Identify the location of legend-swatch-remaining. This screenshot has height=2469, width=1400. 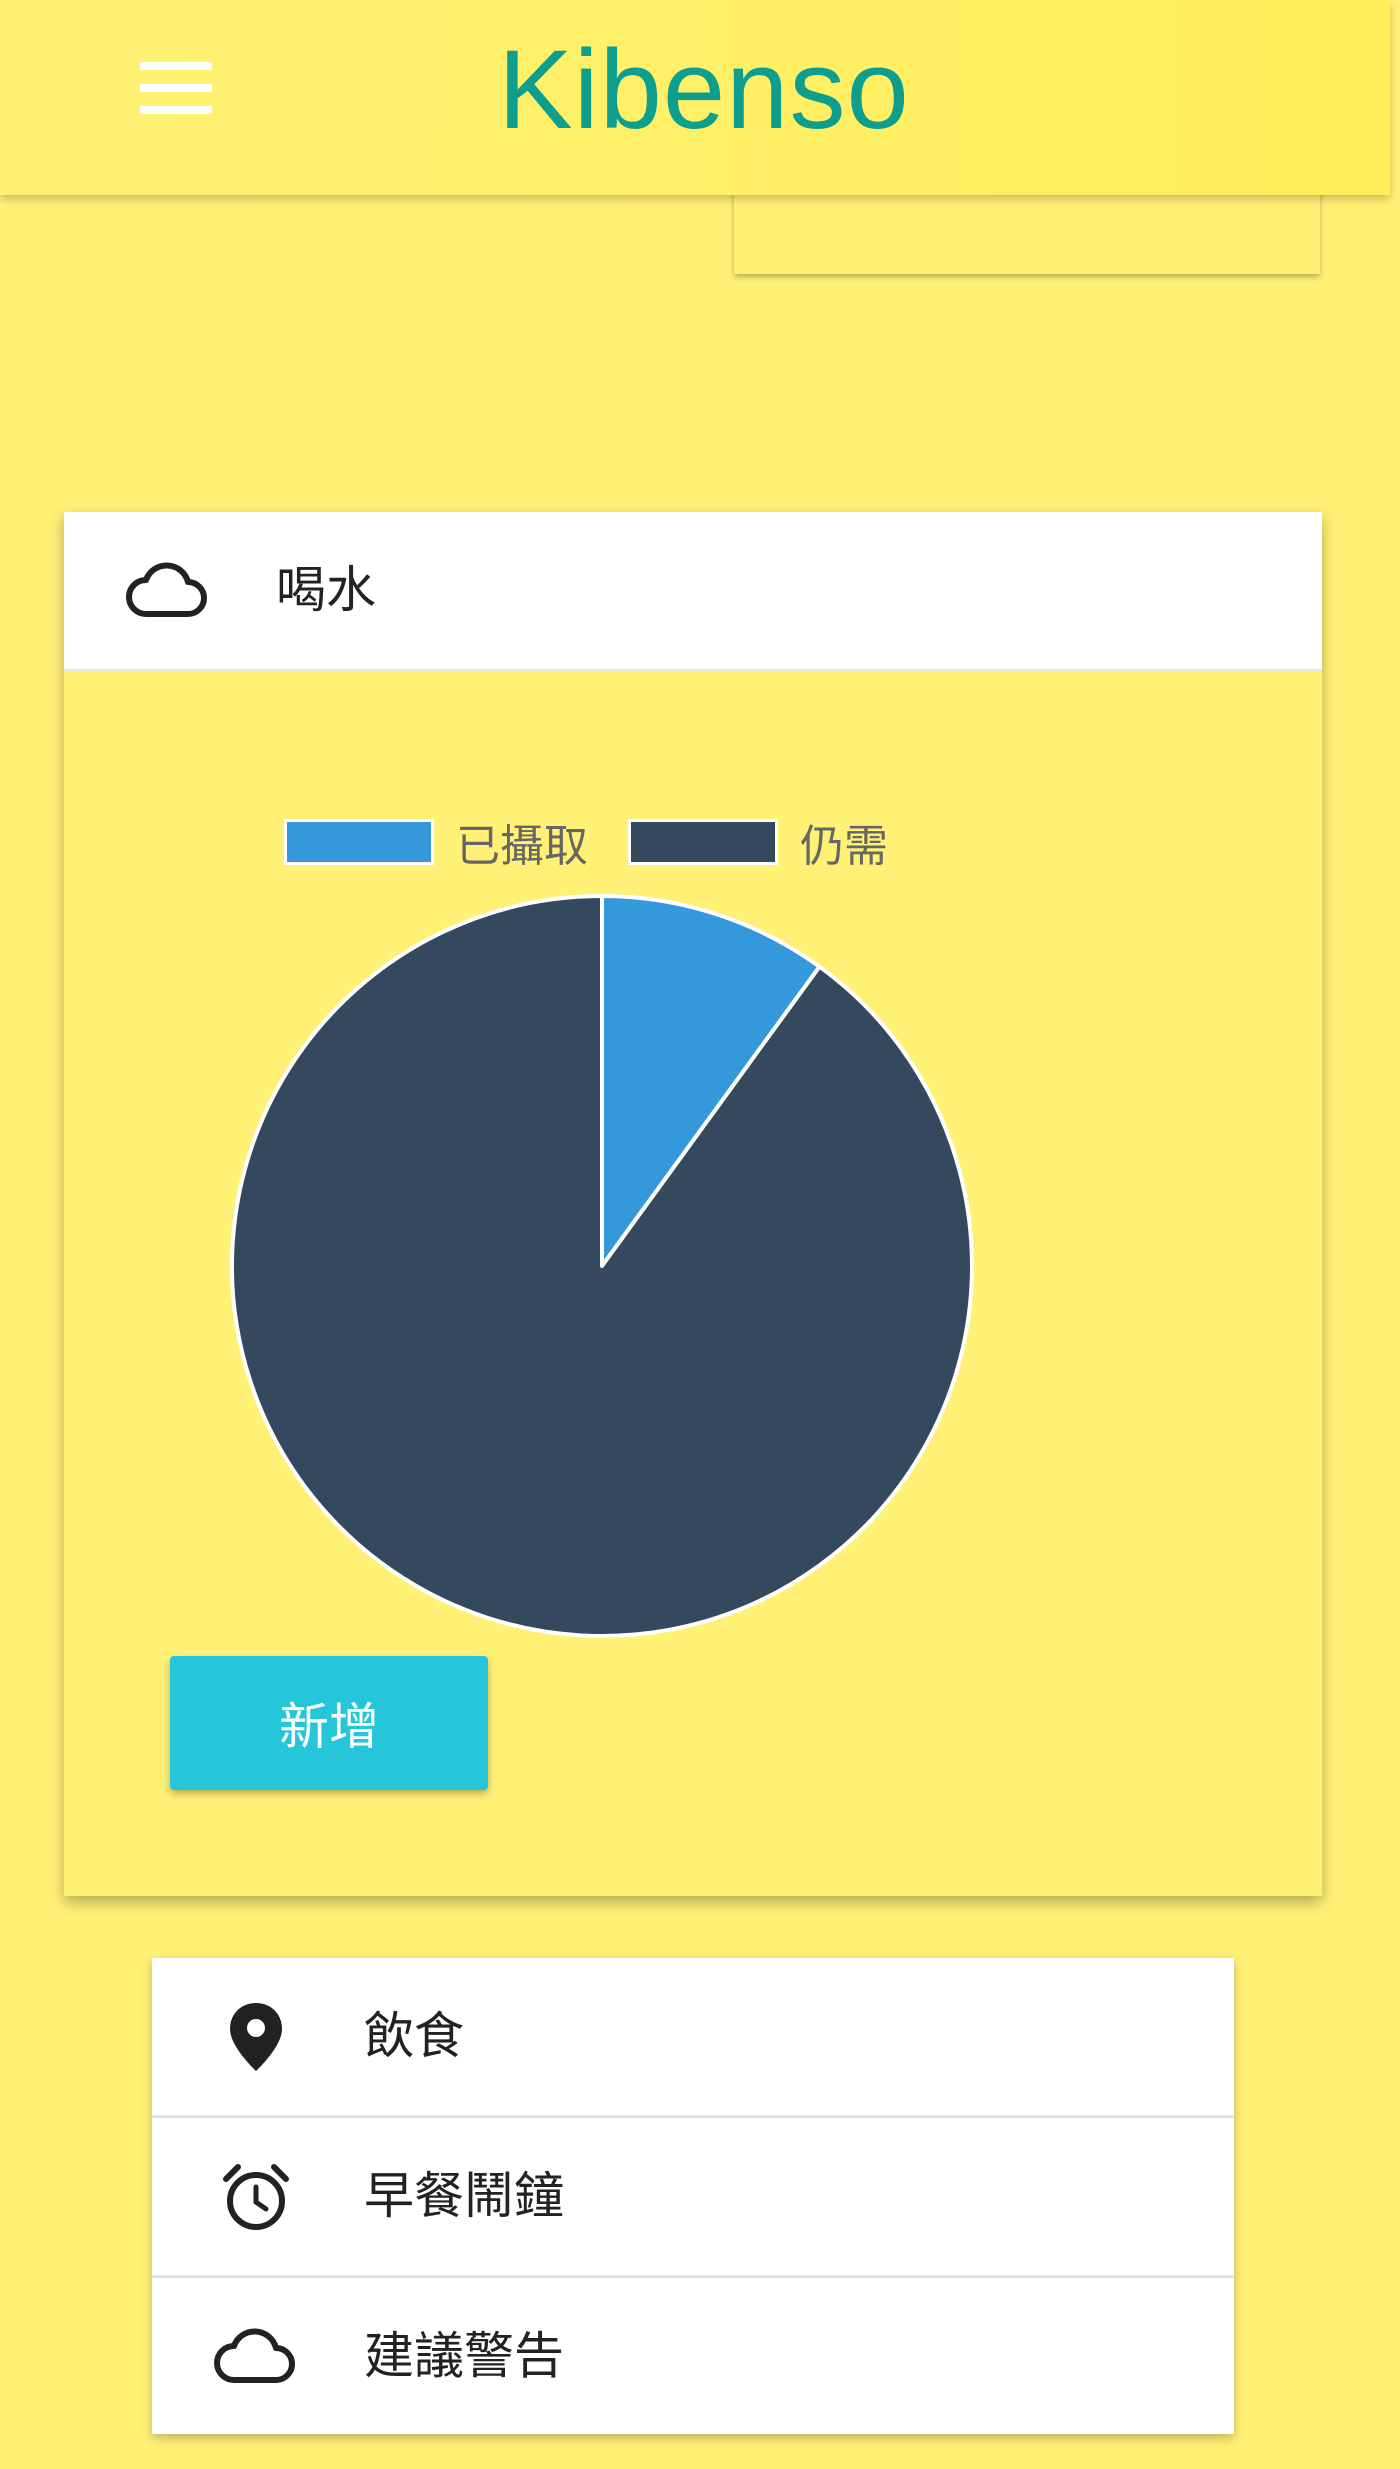
(703, 842).